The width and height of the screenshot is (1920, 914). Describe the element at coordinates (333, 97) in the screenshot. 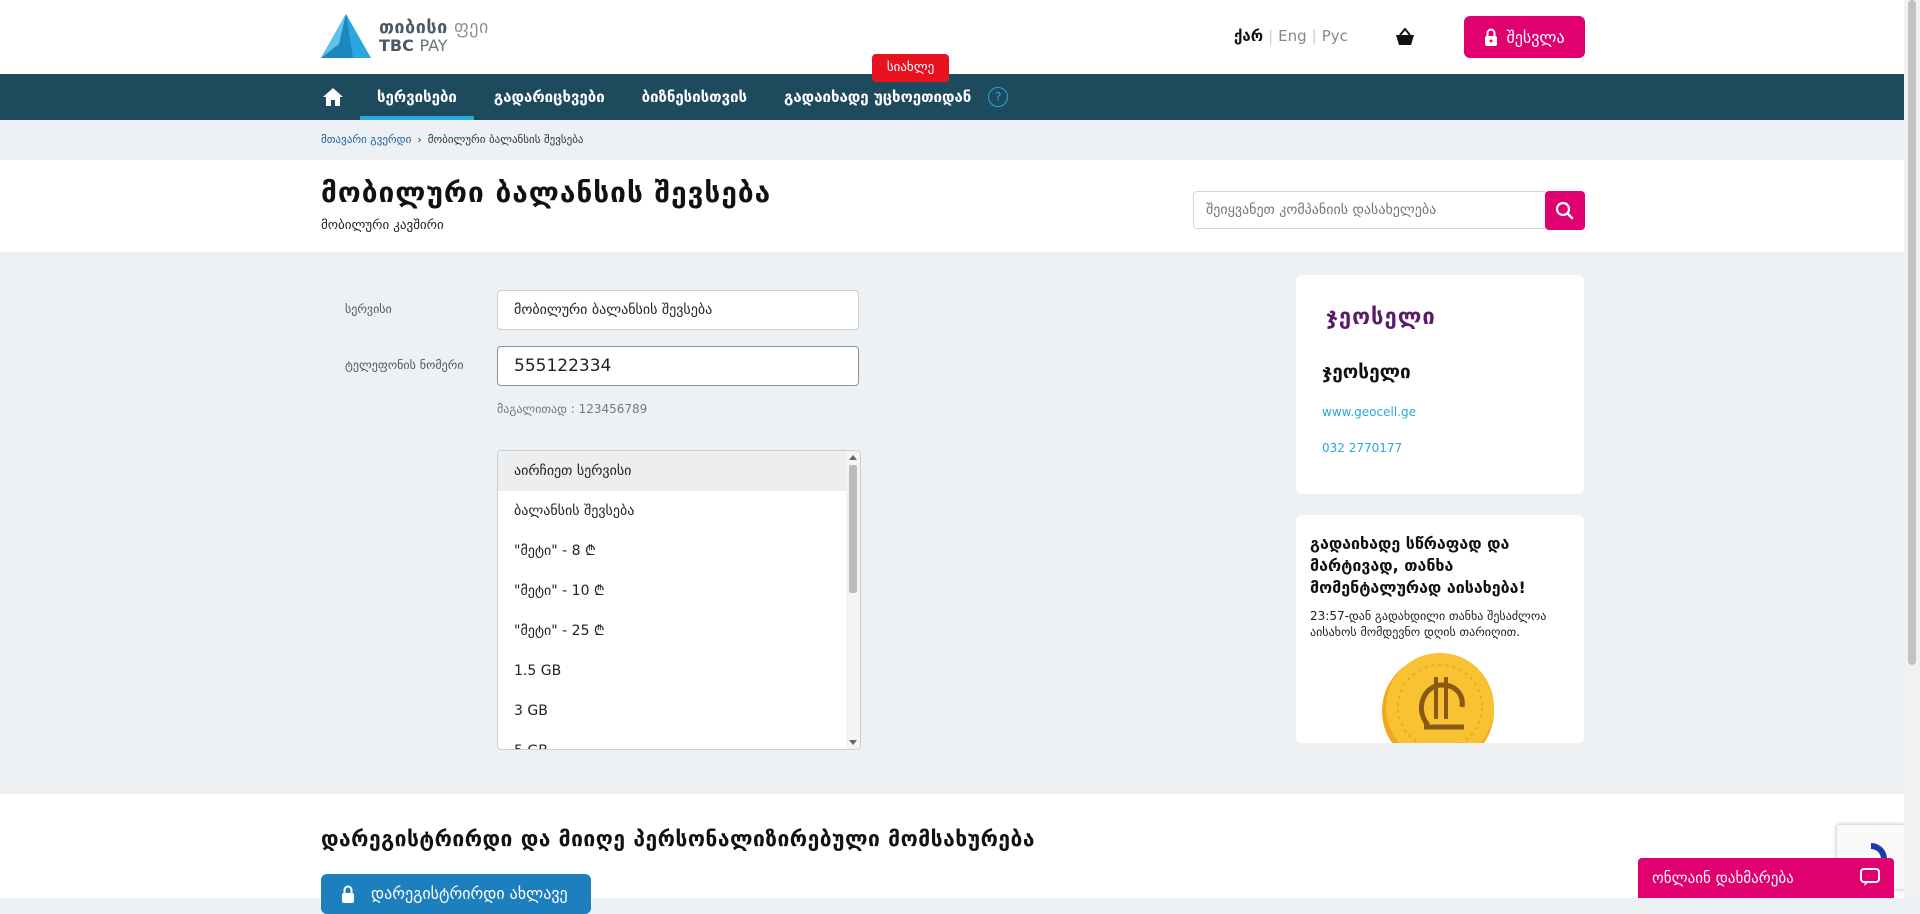

I see `home-icon` at that location.